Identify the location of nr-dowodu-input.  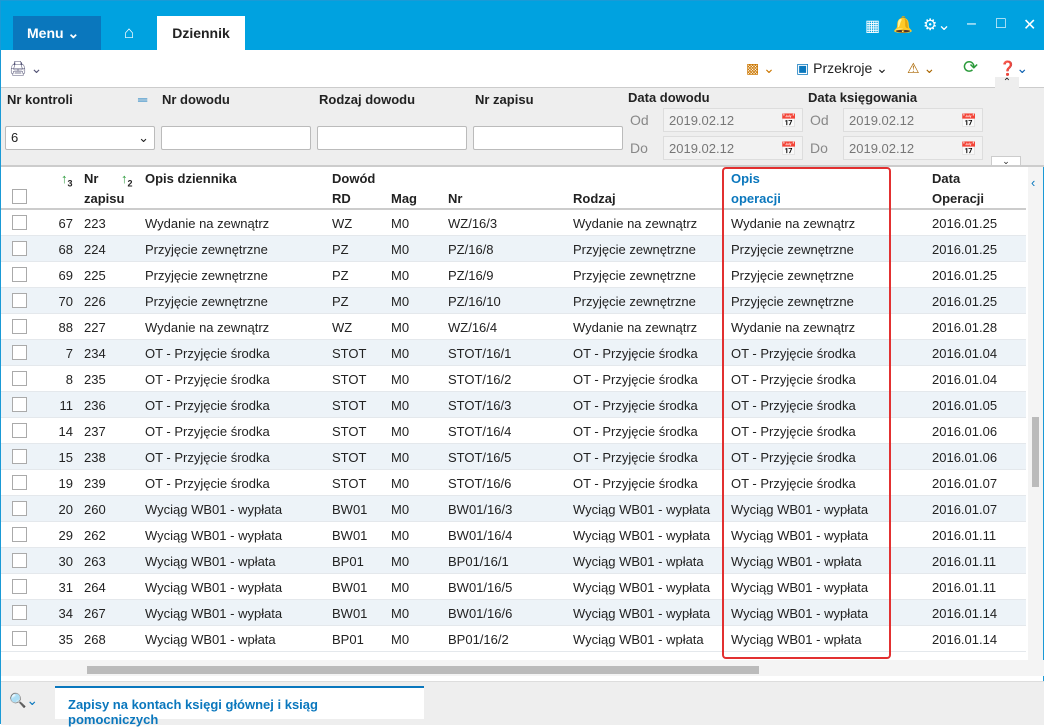
(236, 138).